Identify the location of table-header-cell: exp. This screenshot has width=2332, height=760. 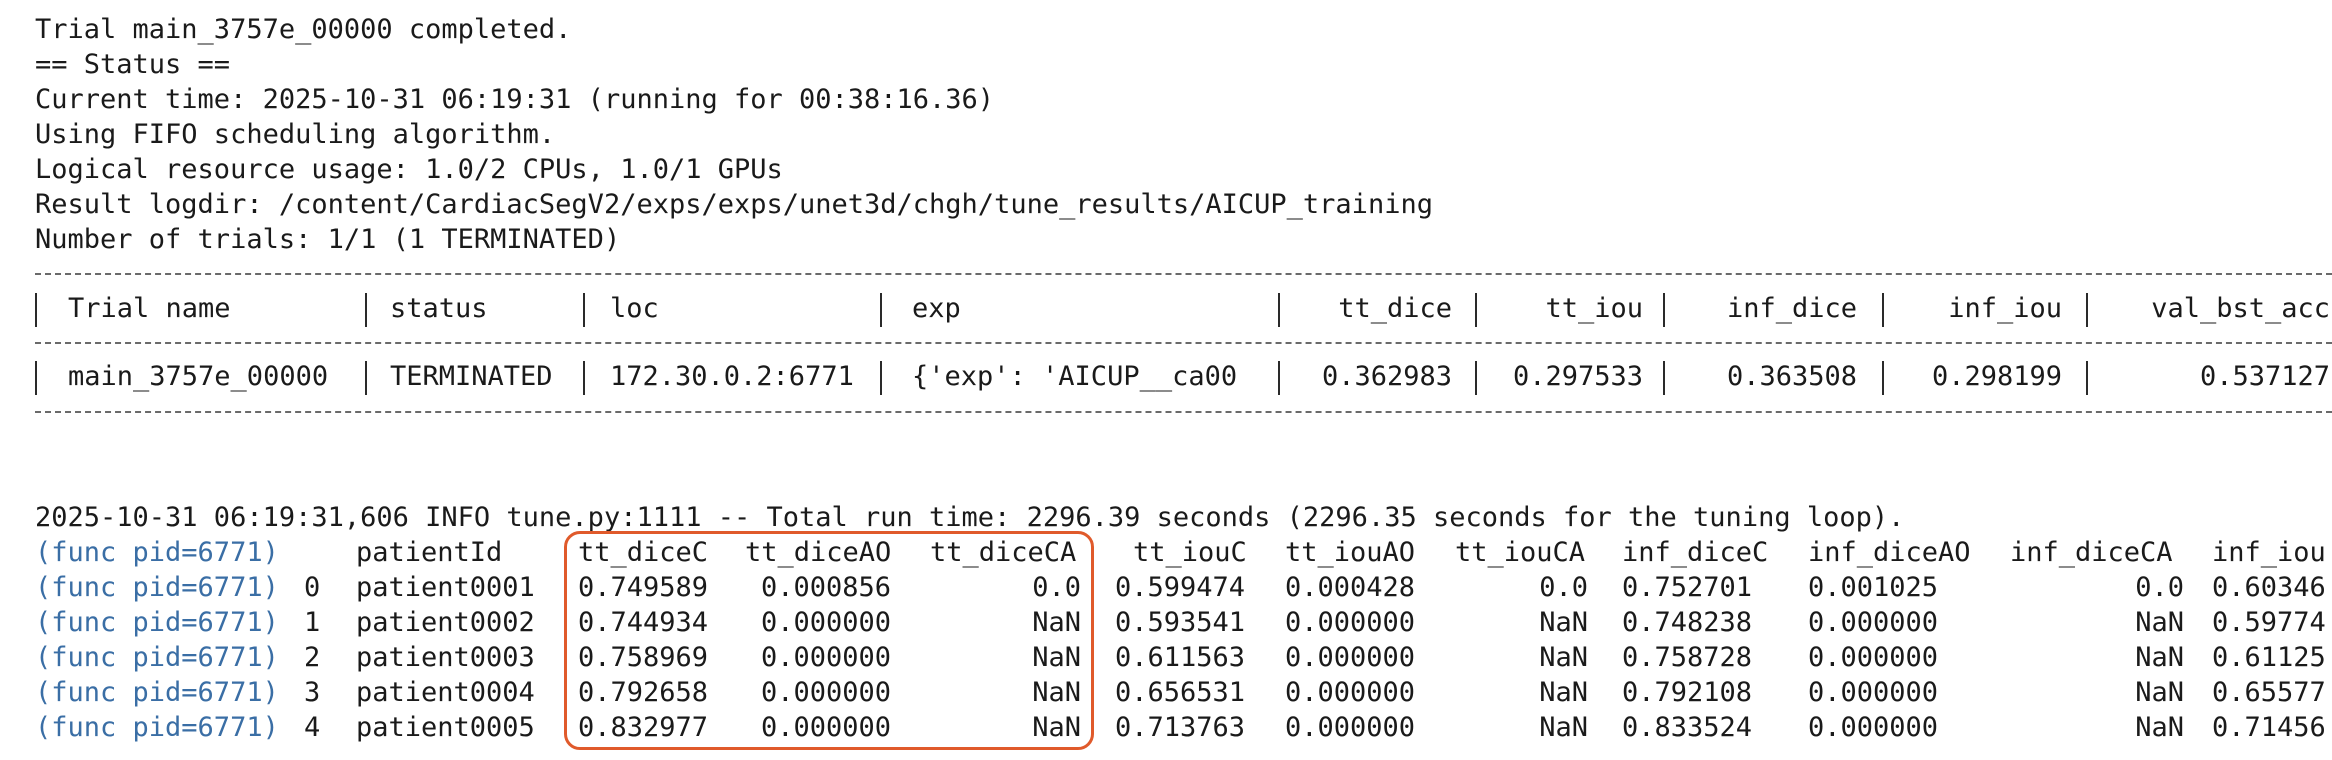
(936, 308).